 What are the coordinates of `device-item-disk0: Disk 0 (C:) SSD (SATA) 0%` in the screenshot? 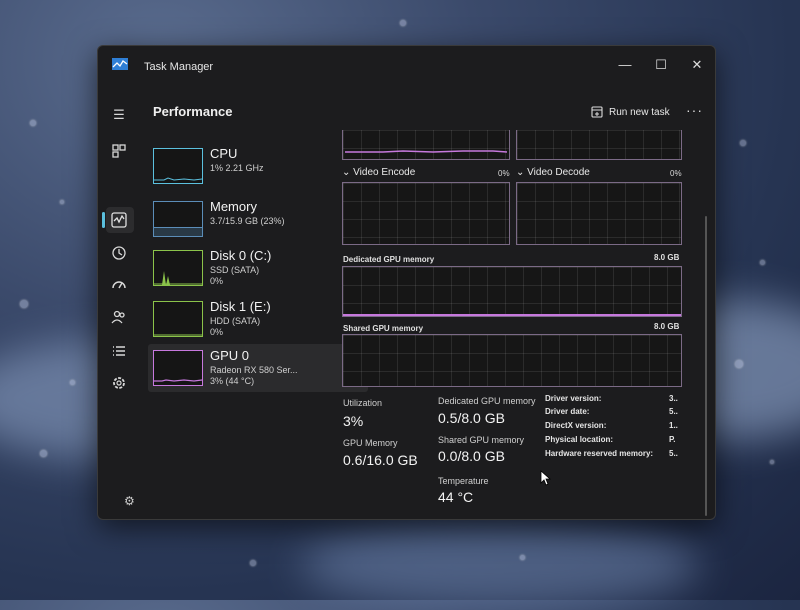 It's located at (258, 268).